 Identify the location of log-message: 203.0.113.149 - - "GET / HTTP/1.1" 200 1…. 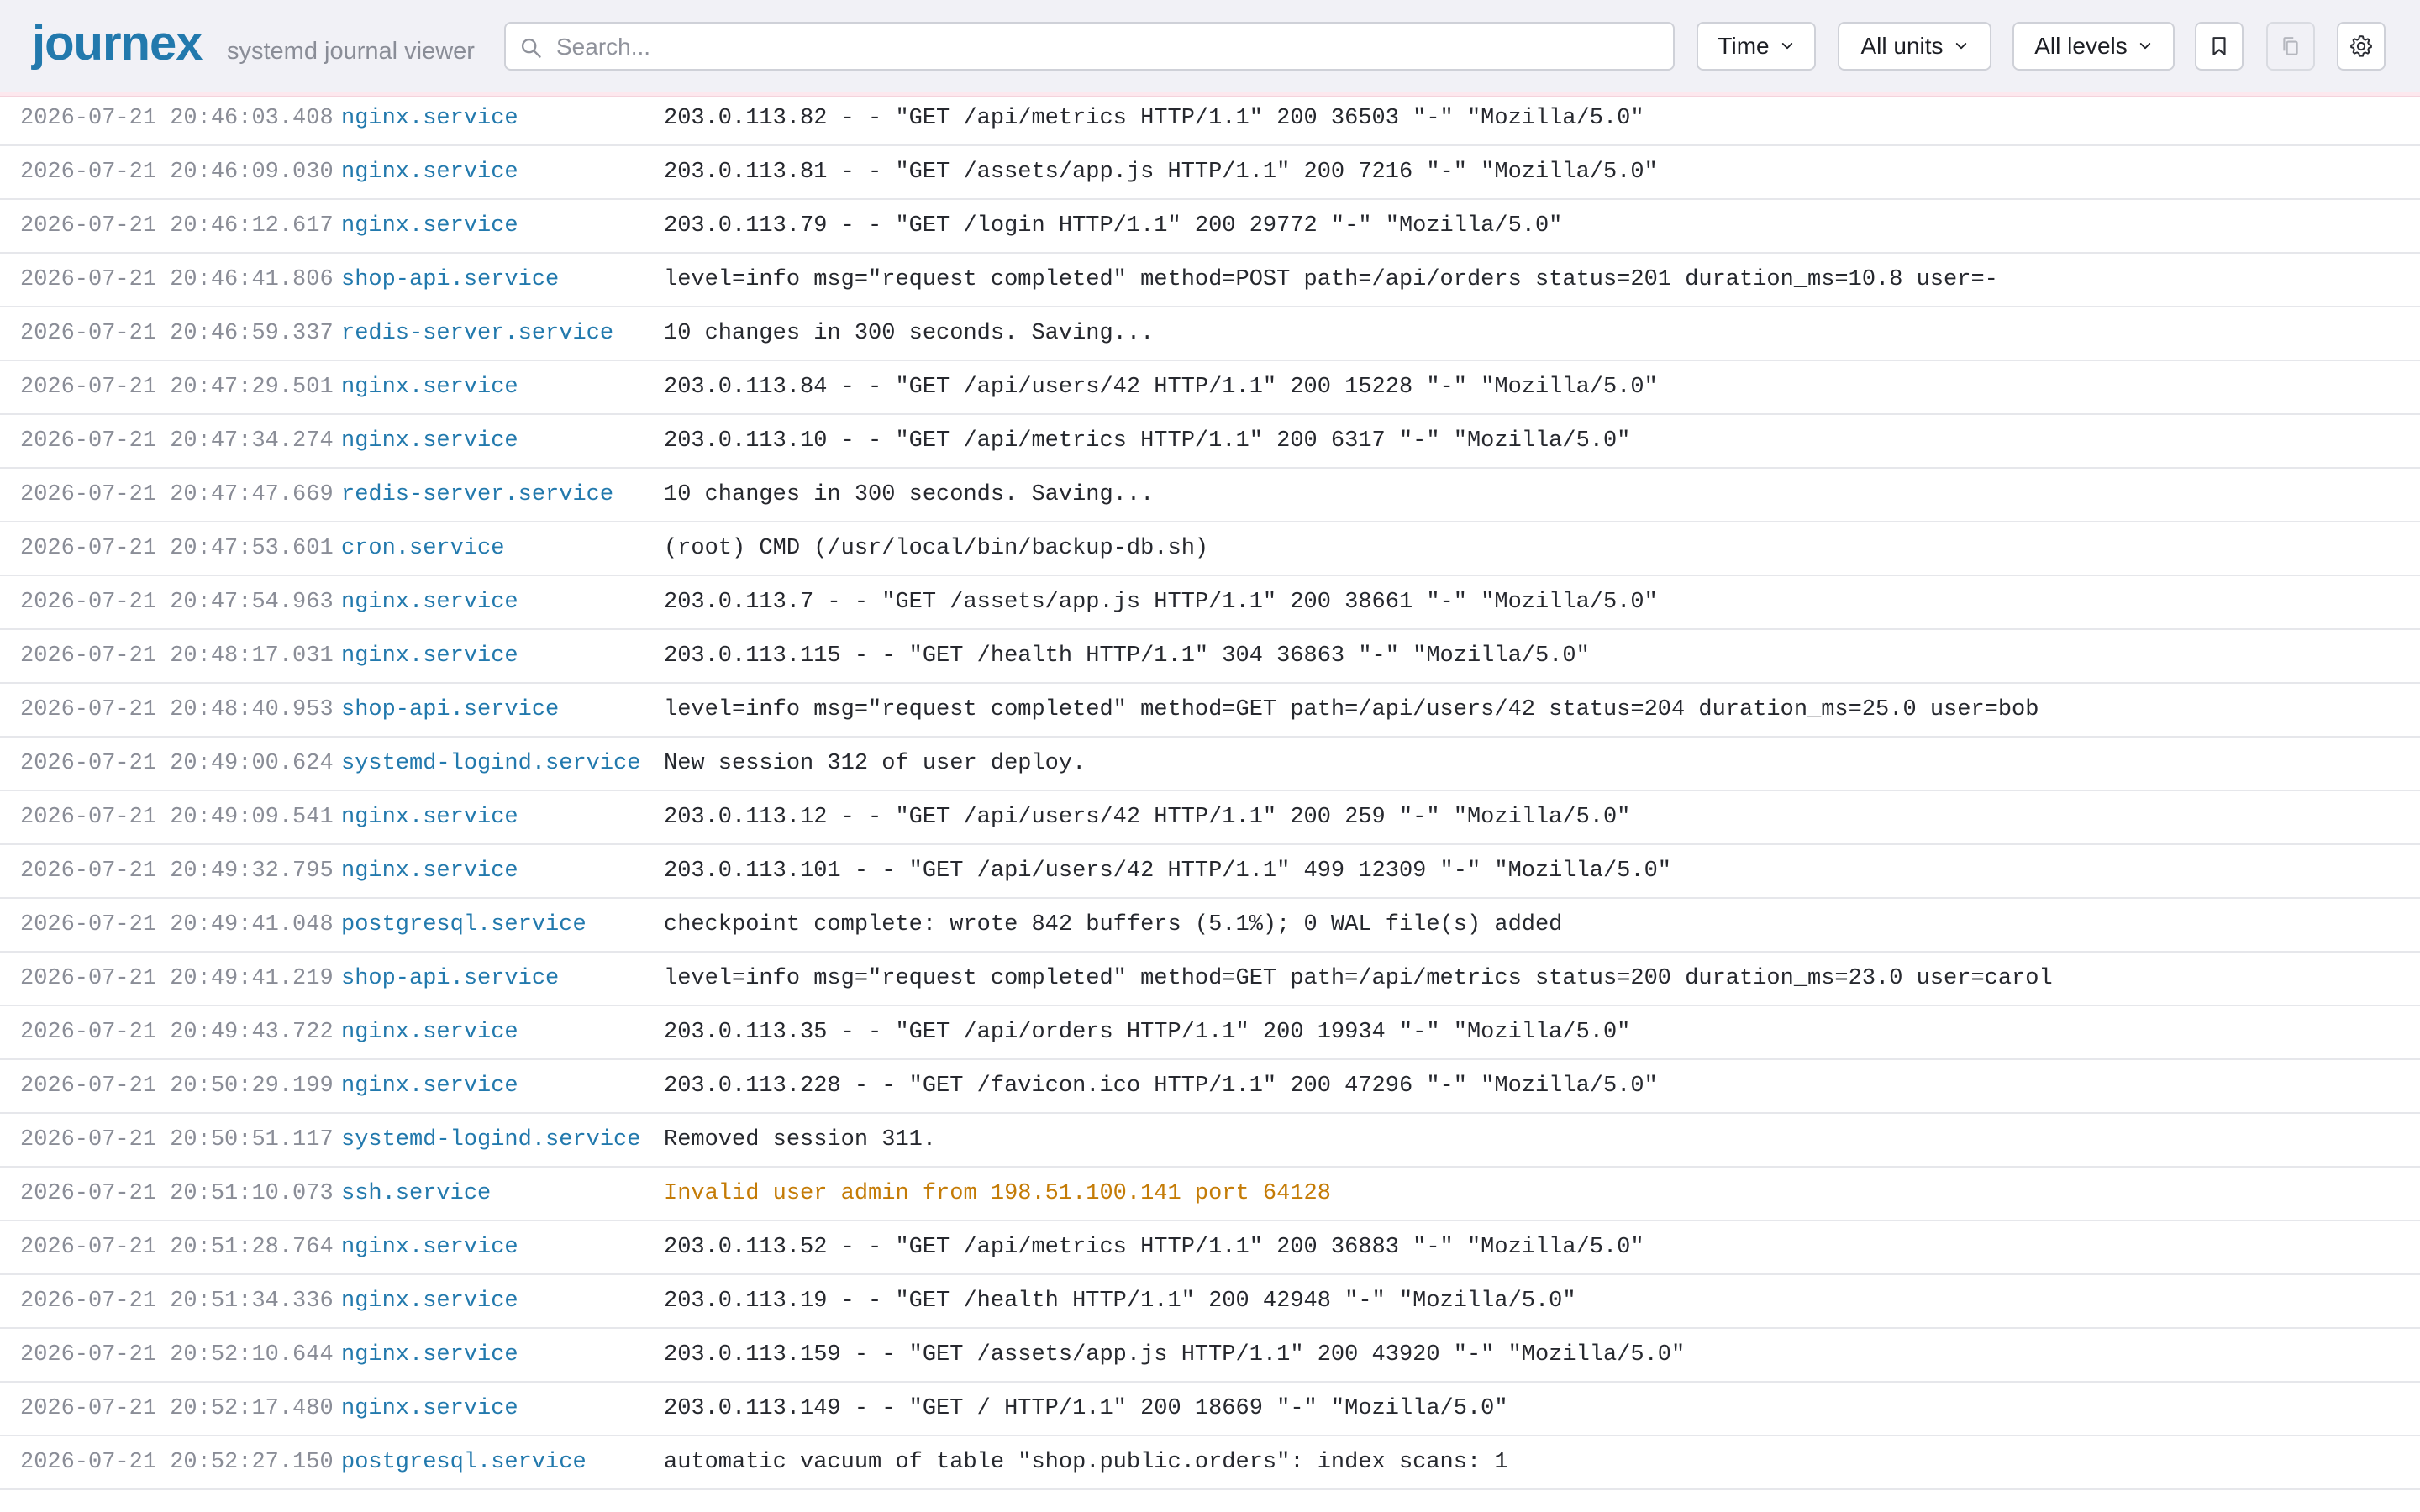
(1086, 1408).